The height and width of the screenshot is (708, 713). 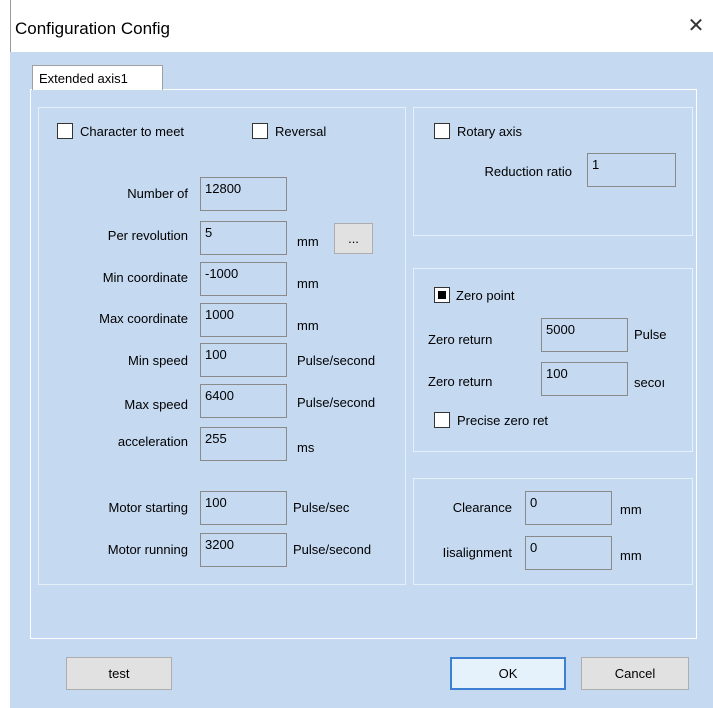 I want to click on precise-zero-label: Precise zero ret, so click(x=503, y=420).